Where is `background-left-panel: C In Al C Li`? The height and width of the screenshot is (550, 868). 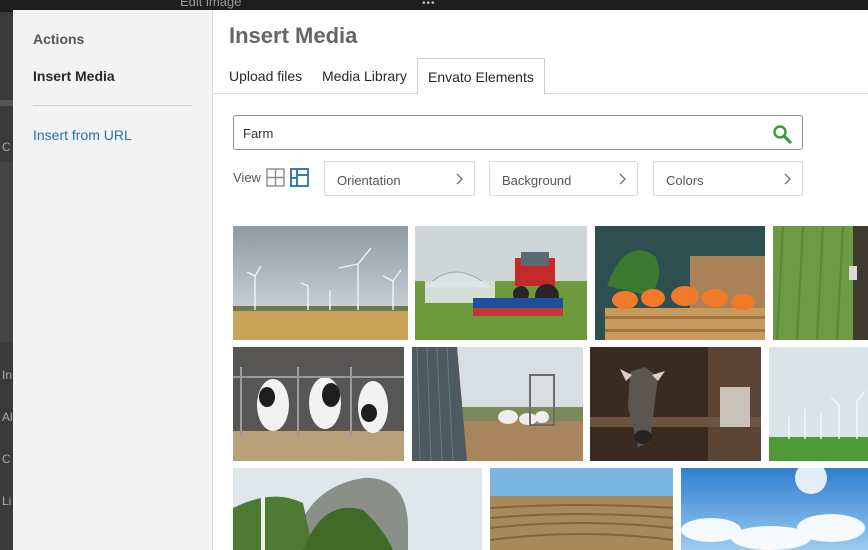
background-left-panel: C In Al C Li is located at coordinates (6, 281).